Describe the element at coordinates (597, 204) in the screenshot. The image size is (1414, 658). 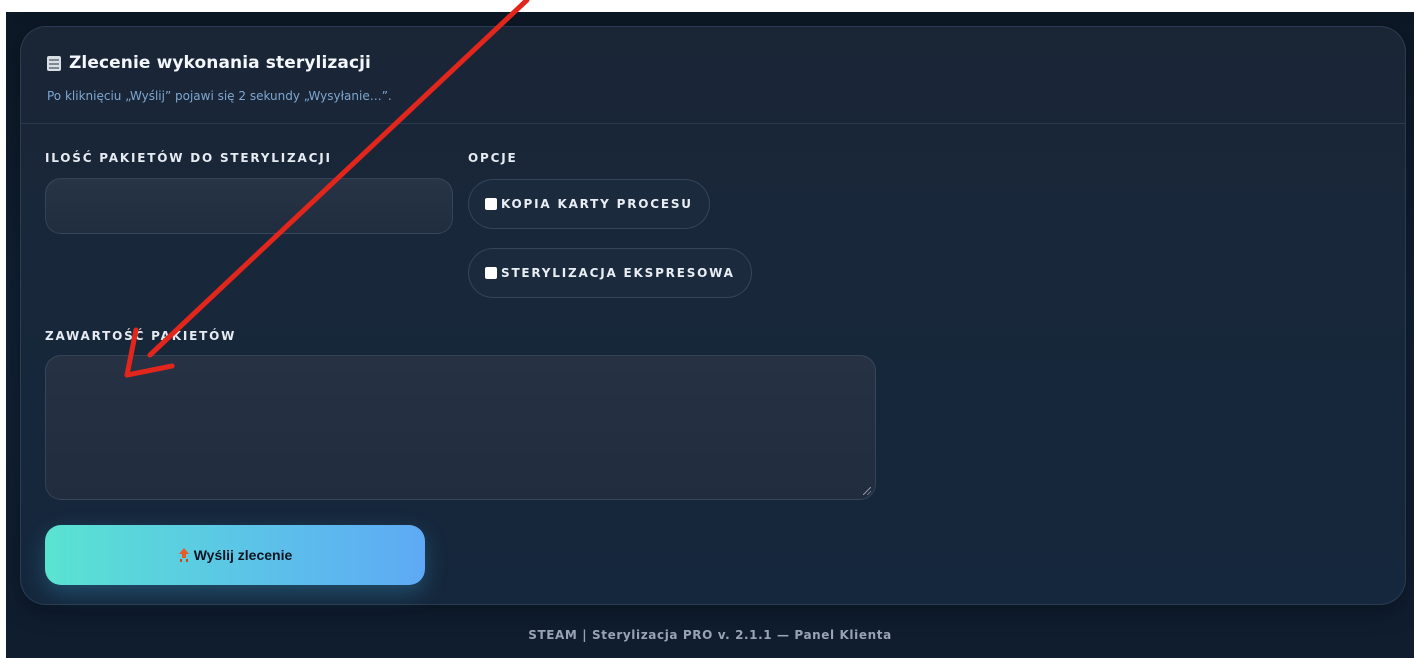
I see `option-label: KOPIA KARTY PROCESU` at that location.